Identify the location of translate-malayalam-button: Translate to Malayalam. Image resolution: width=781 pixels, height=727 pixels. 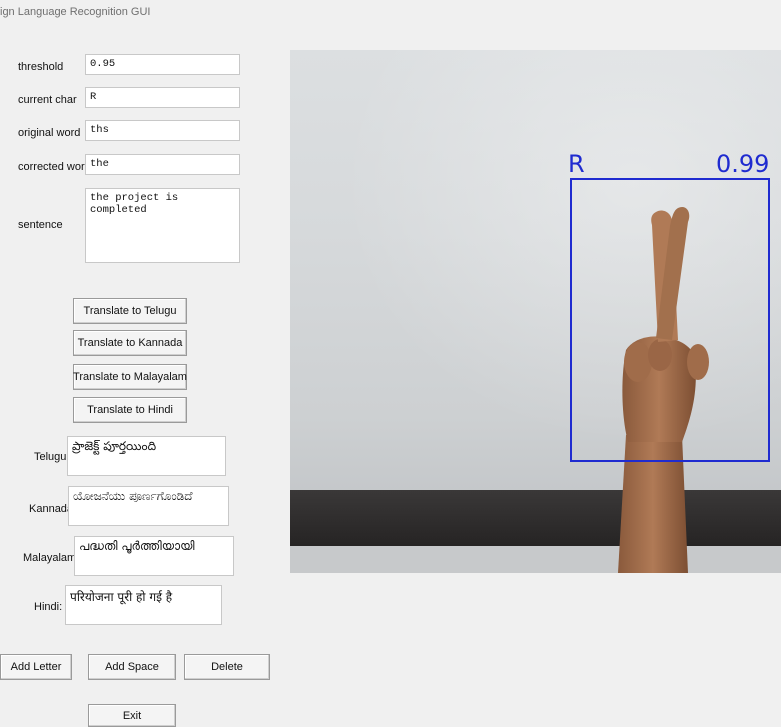
(130, 377).